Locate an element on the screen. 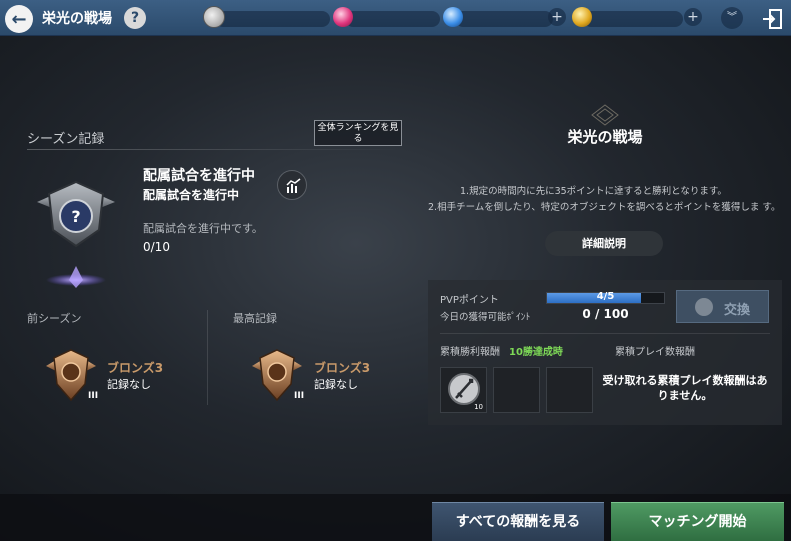  best-rank-name: ブロンズ3 is located at coordinates (342, 368).